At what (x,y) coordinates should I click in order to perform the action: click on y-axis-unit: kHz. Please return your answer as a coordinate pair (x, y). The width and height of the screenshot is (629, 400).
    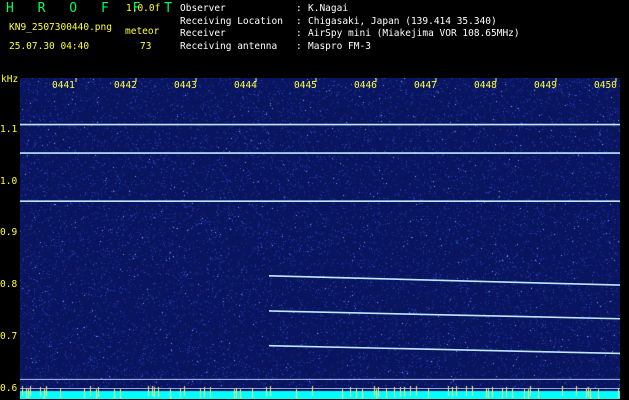
    Looking at the image, I should click on (10, 79).